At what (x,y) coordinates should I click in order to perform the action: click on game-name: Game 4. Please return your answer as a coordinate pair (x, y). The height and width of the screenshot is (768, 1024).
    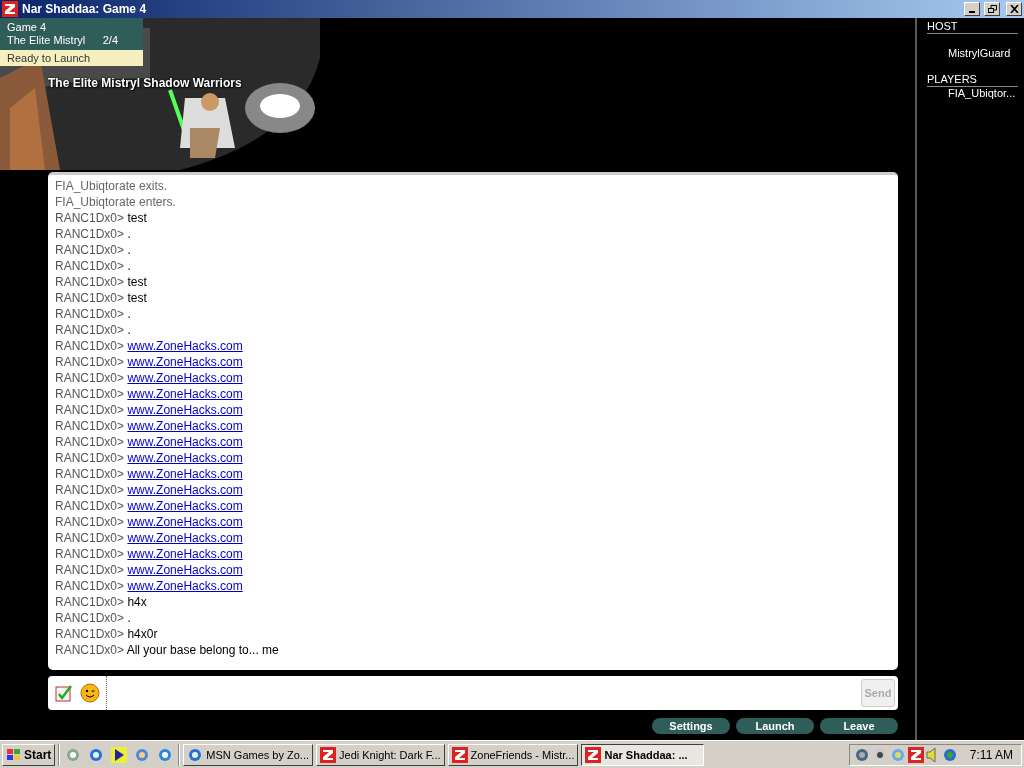
    Looking at the image, I should click on (27, 27).